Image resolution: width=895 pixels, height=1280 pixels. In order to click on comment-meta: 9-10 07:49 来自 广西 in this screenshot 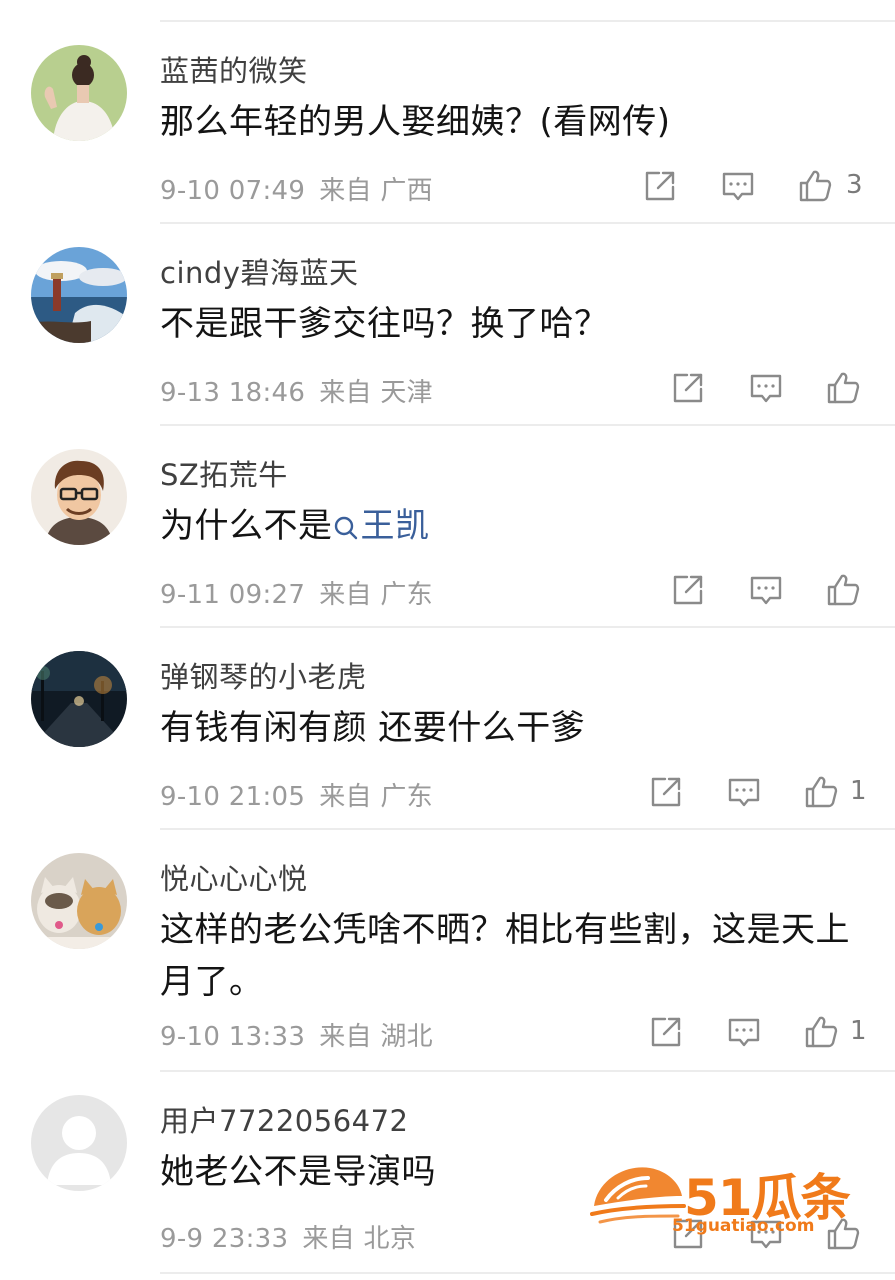, I will do `click(296, 188)`.